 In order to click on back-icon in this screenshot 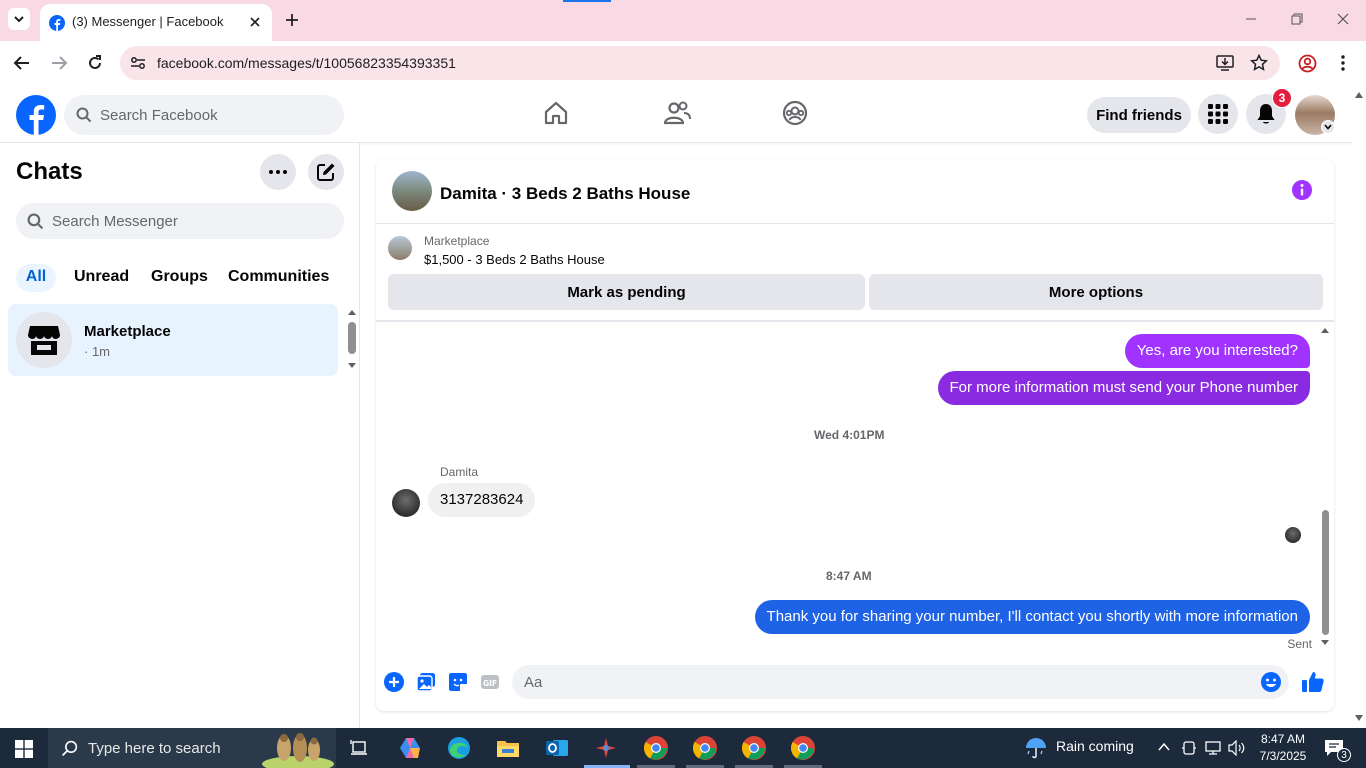, I will do `click(22, 63)`.